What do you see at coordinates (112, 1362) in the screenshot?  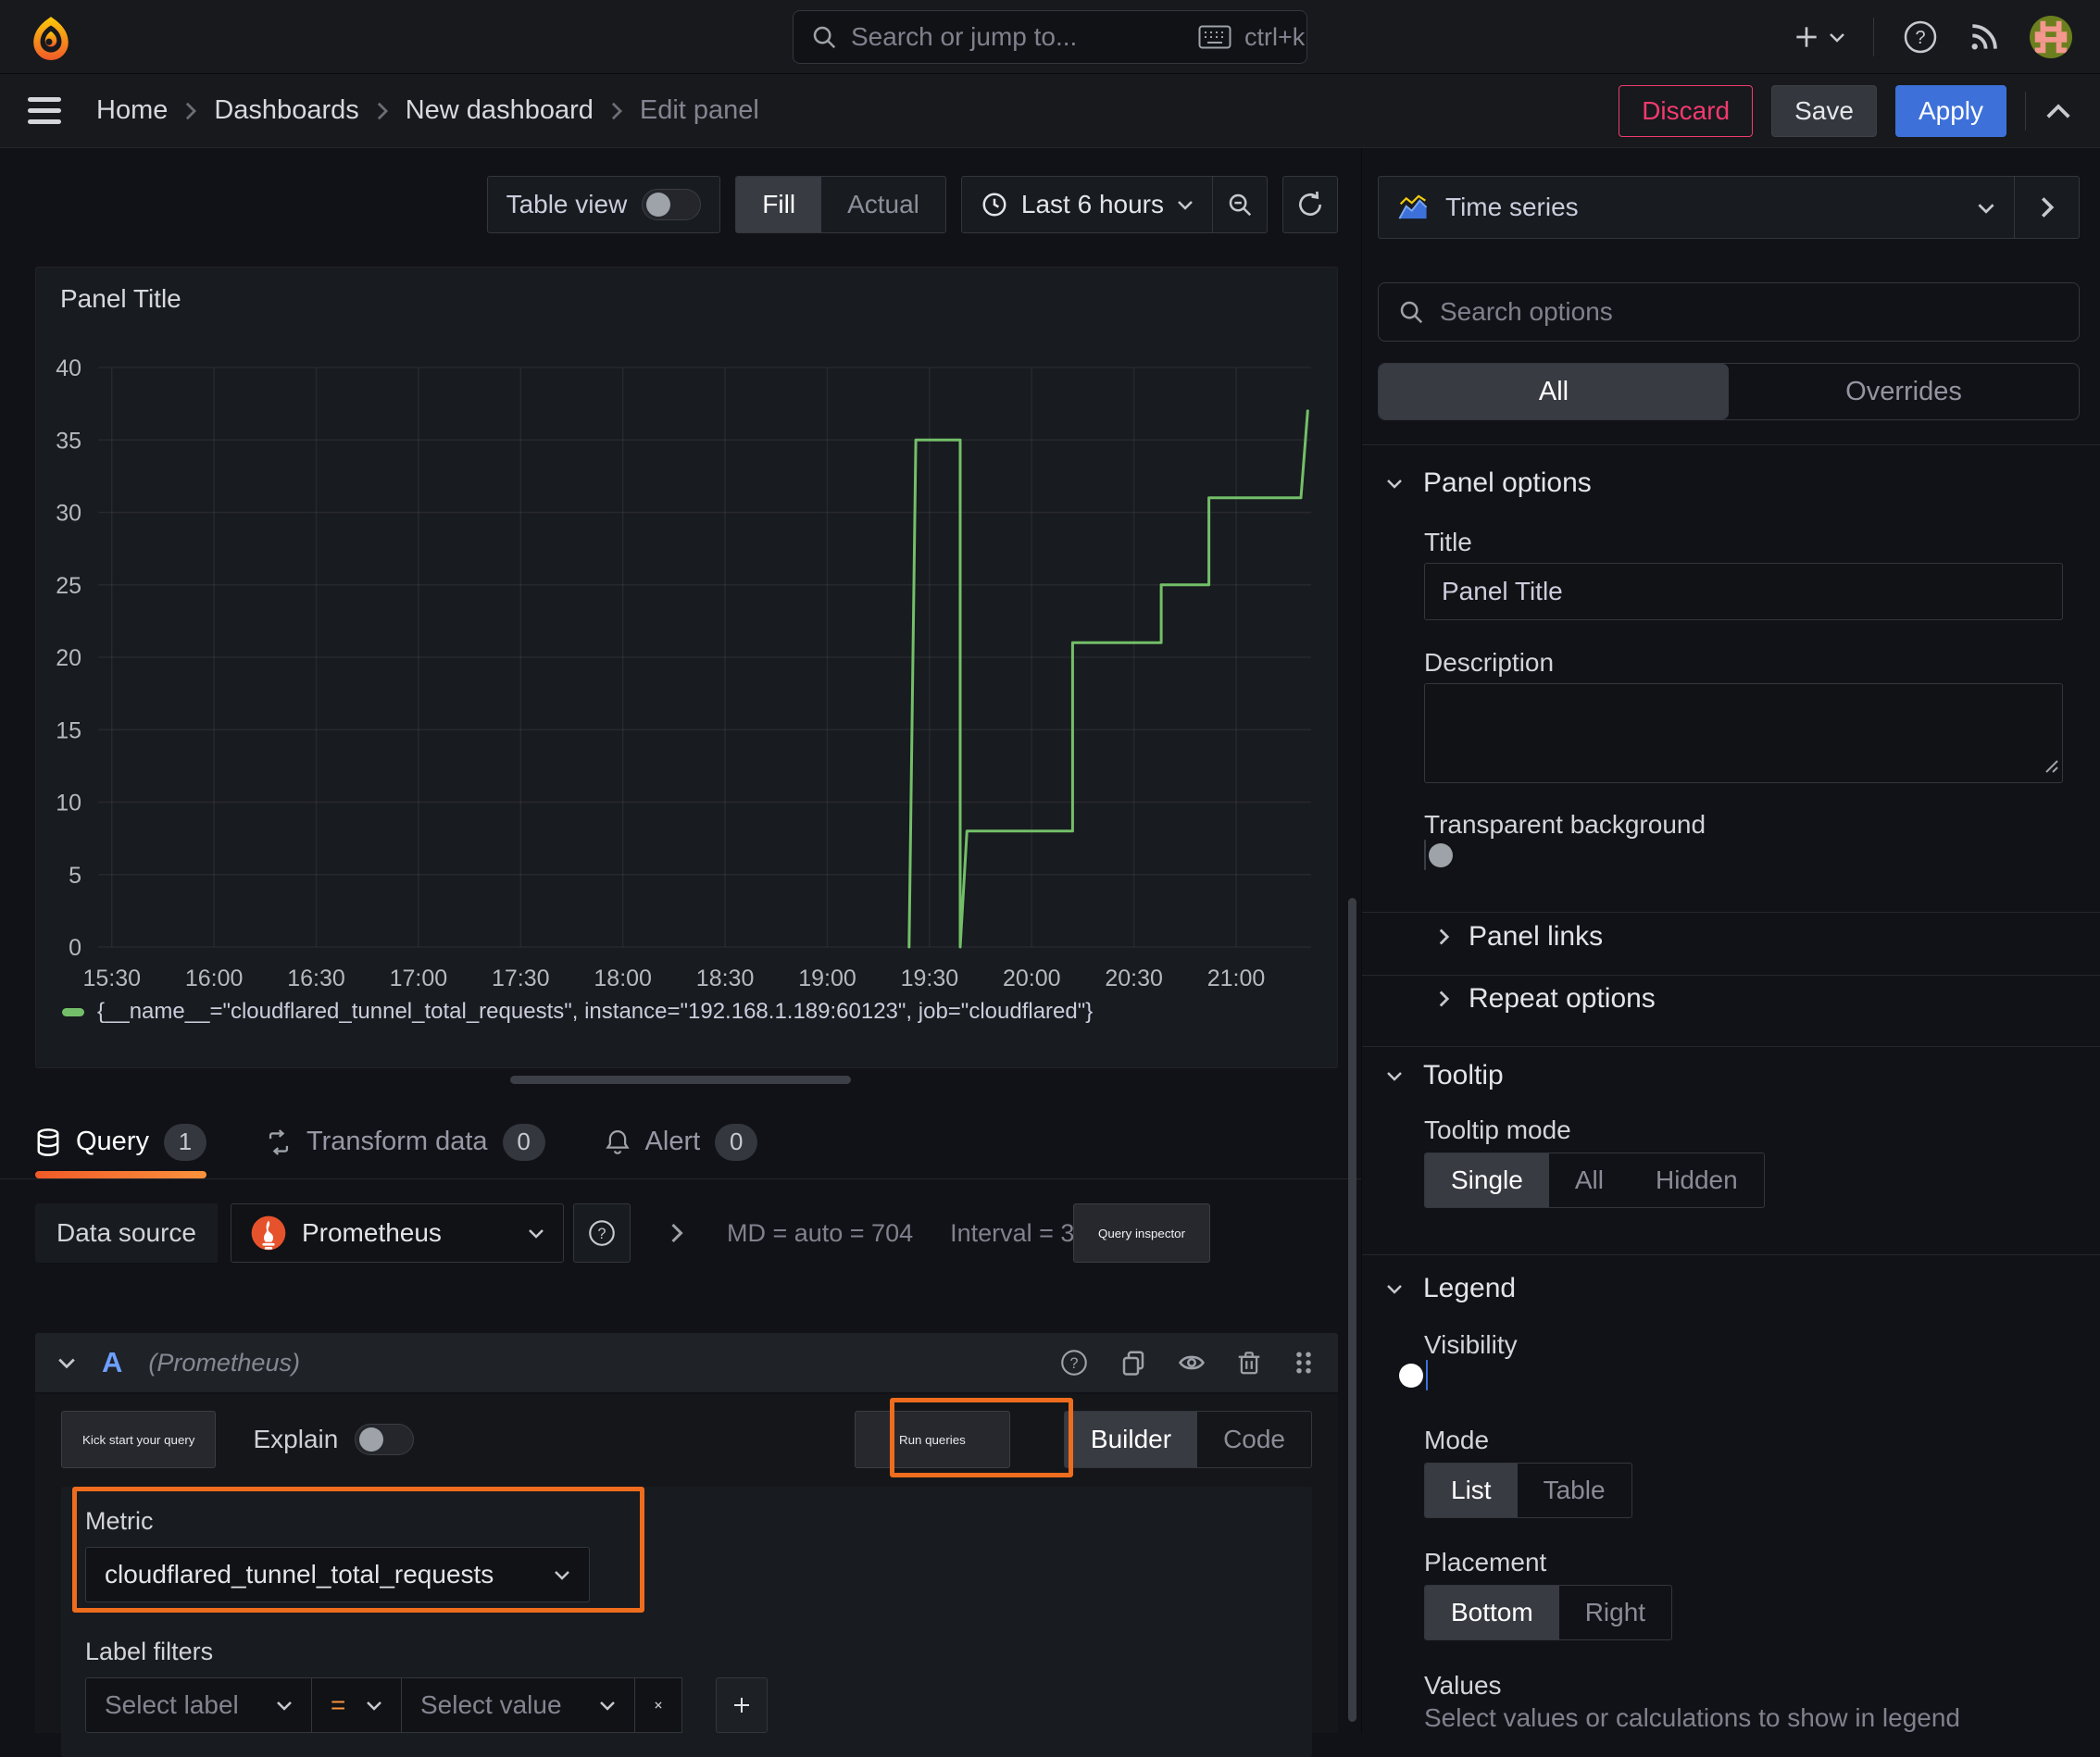 I see `query-ref-id: A` at bounding box center [112, 1362].